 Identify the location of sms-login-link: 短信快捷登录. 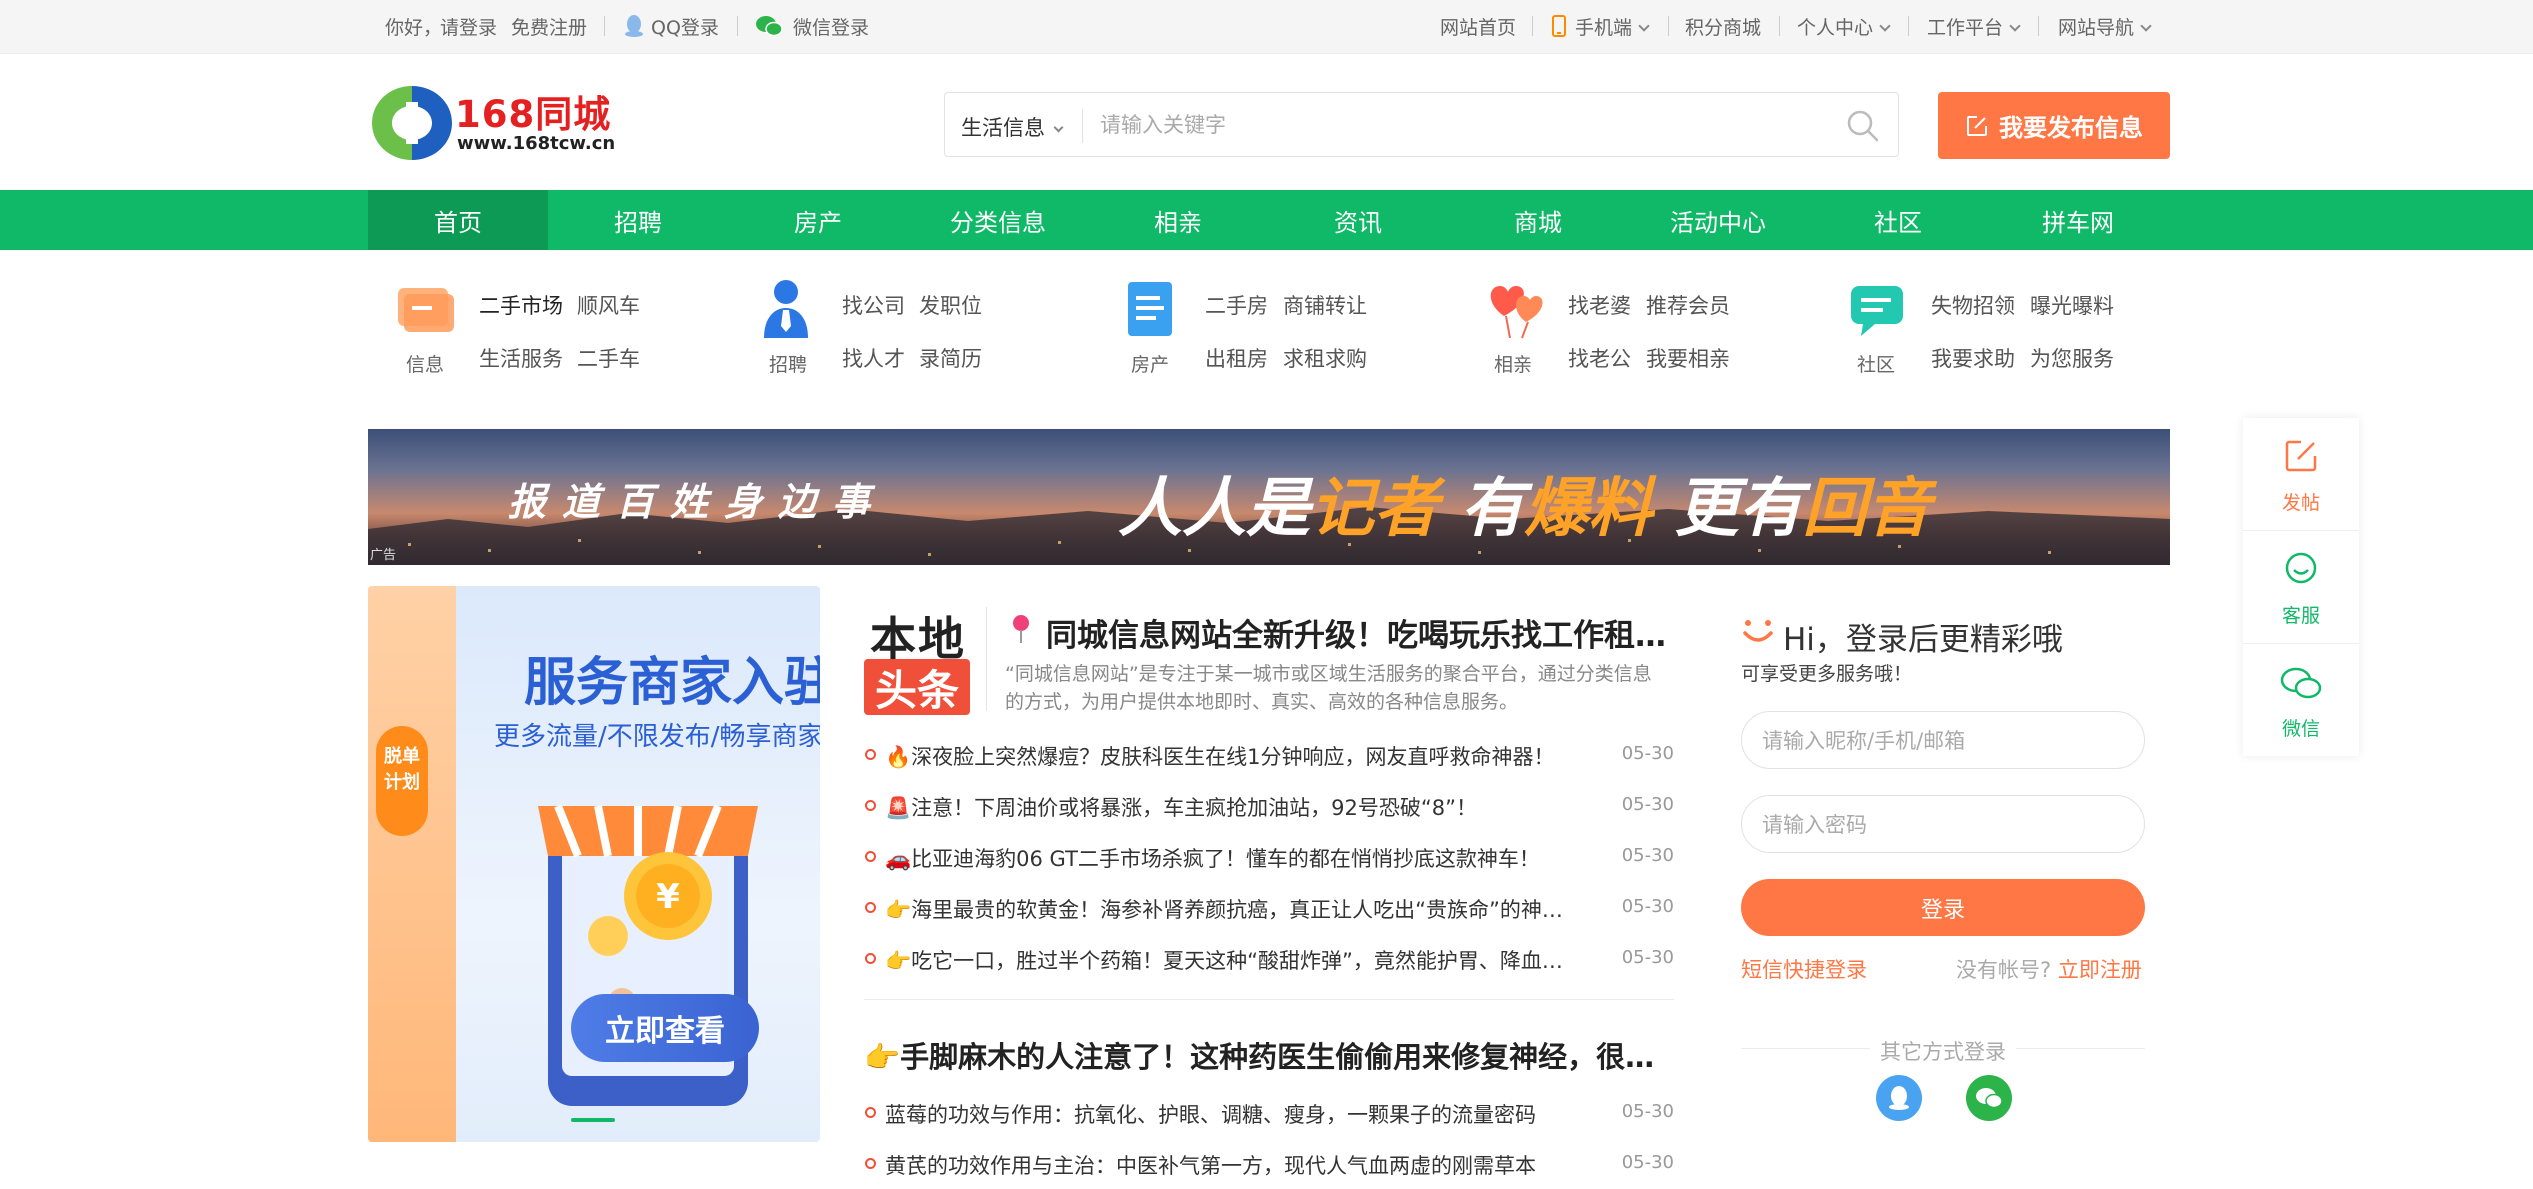
(1804, 969).